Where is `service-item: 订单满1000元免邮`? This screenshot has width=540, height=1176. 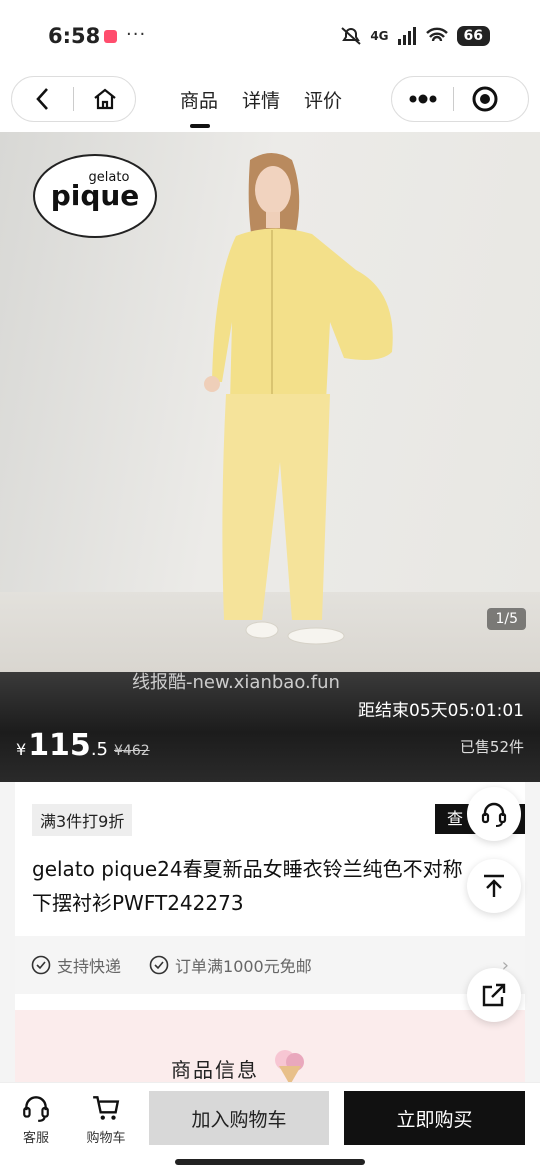 service-item: 订单满1000元免邮 is located at coordinates (230, 965).